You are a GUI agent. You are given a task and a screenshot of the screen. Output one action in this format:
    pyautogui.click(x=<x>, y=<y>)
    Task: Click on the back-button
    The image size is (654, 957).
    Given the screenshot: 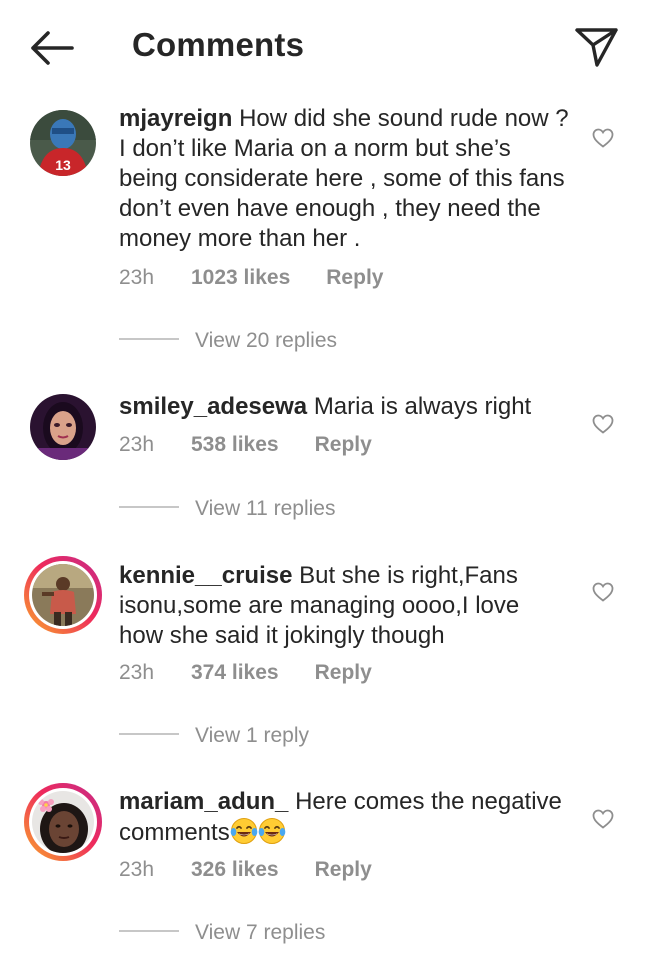 What is the action you would take?
    pyautogui.click(x=51, y=48)
    